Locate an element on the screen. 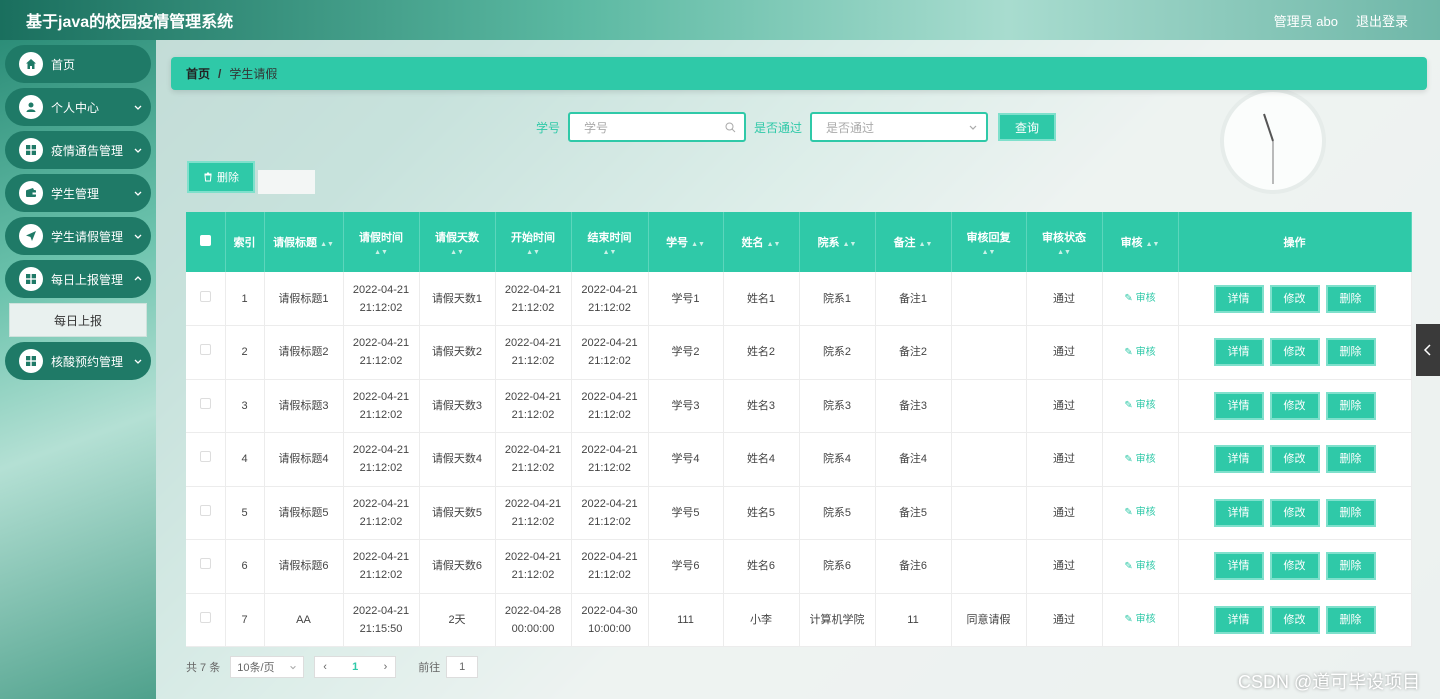 Image resolution: width=1440 pixels, height=699 pixels. column-header: 开始时间 ▲▼ is located at coordinates (533, 242).